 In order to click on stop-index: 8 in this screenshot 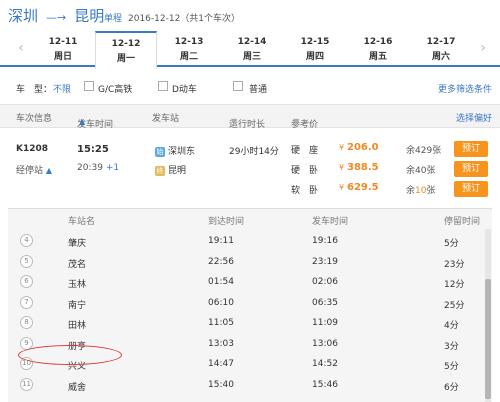, I will do `click(26, 322)`.